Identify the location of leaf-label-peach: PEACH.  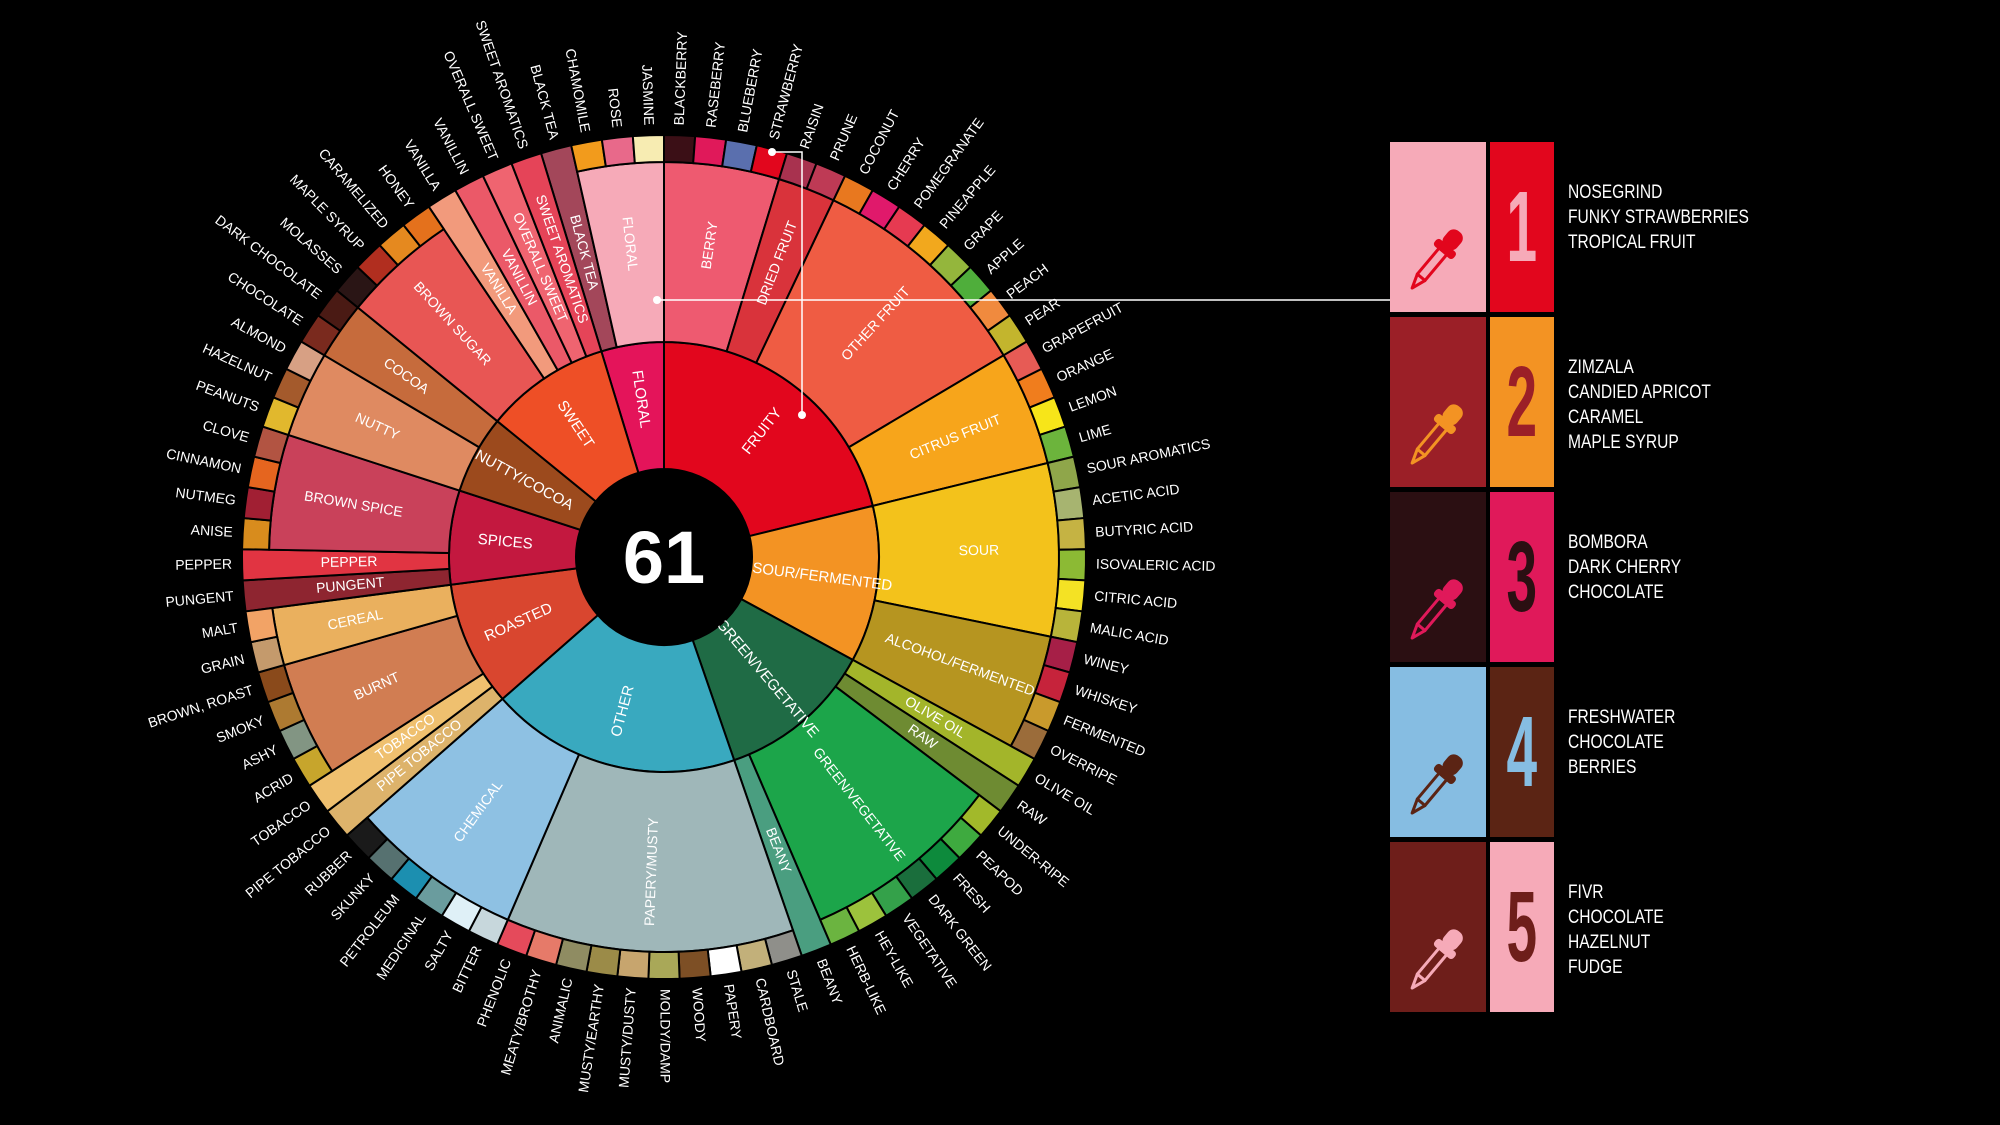
(1027, 281).